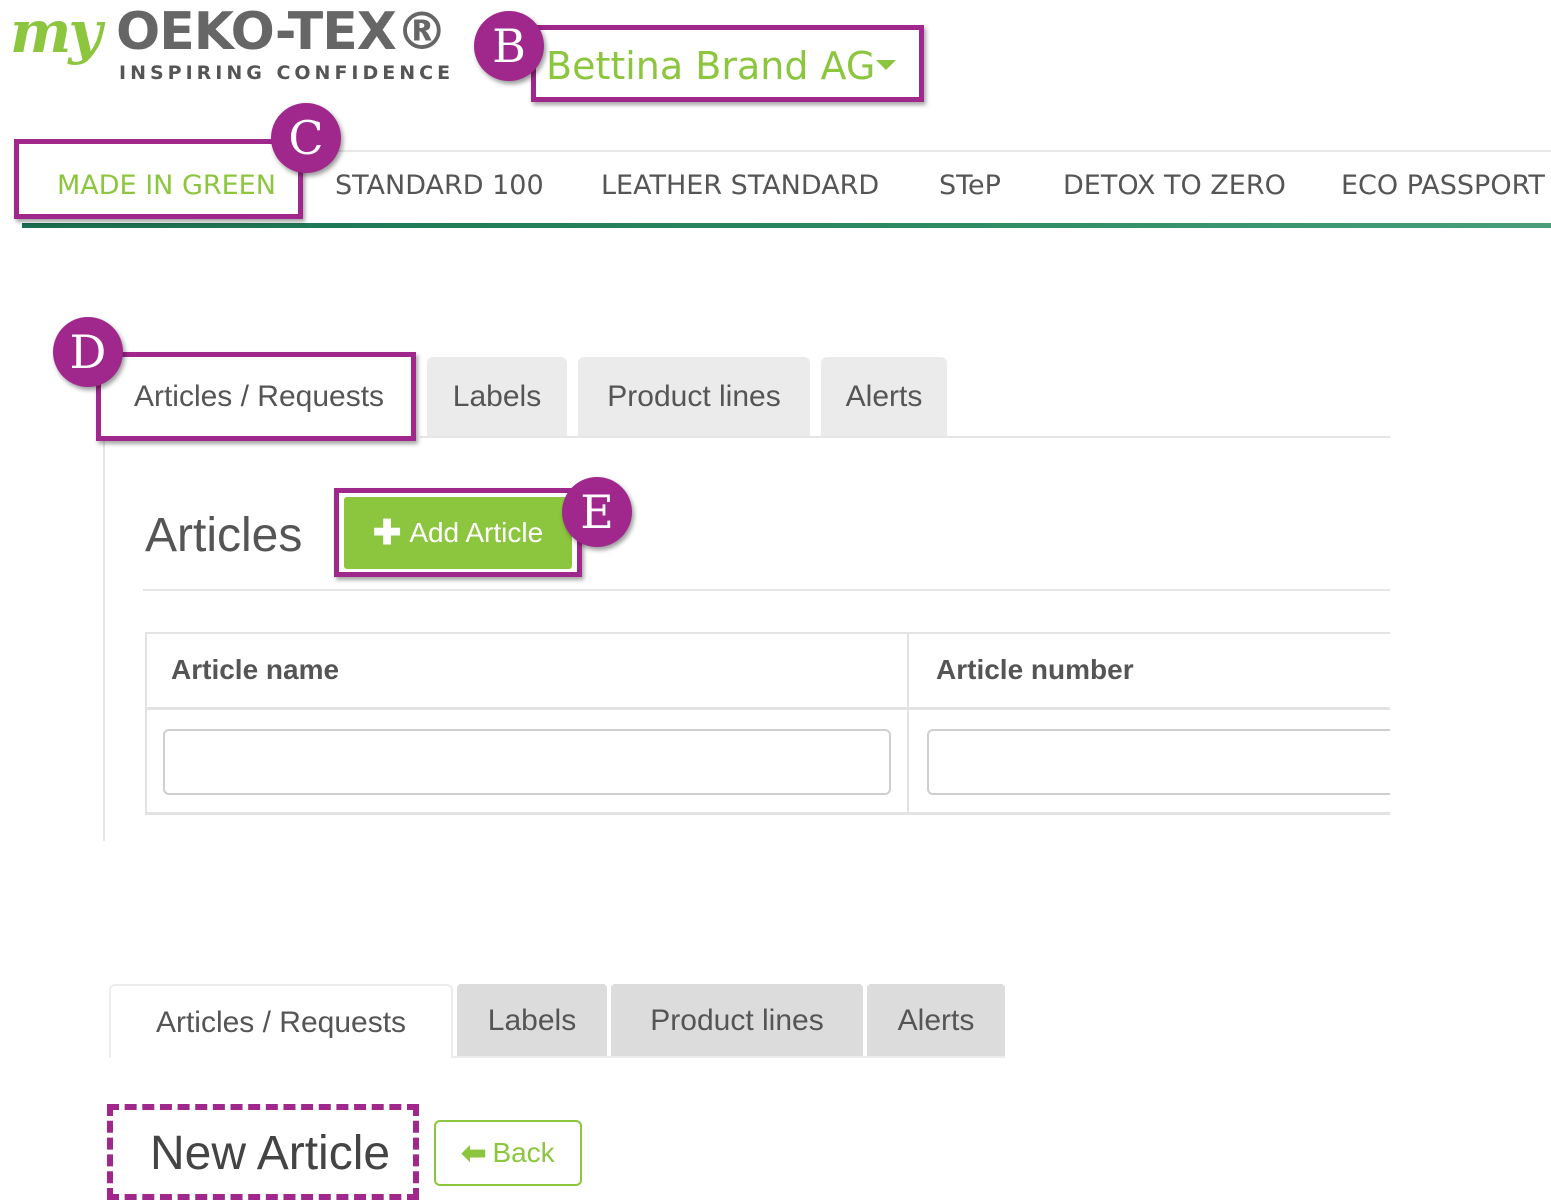 This screenshot has width=1551, height=1202. What do you see at coordinates (694, 397) in the screenshot?
I see `tab-product-lines: Product lines` at bounding box center [694, 397].